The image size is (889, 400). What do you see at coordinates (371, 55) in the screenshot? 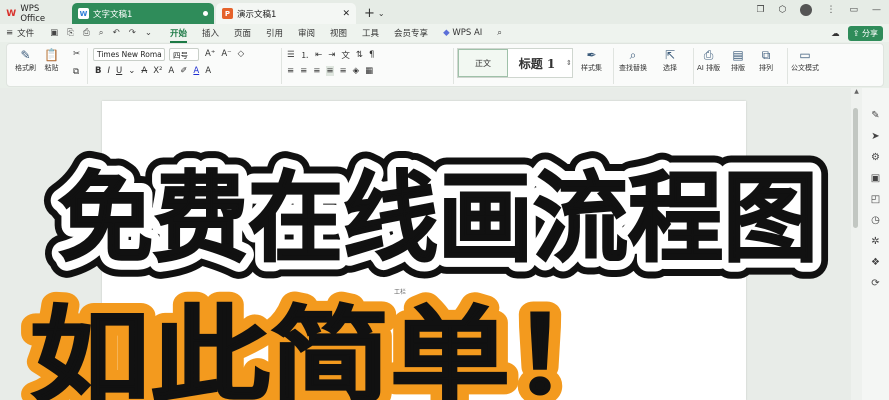
I see `show-marks-icon: ¶` at bounding box center [371, 55].